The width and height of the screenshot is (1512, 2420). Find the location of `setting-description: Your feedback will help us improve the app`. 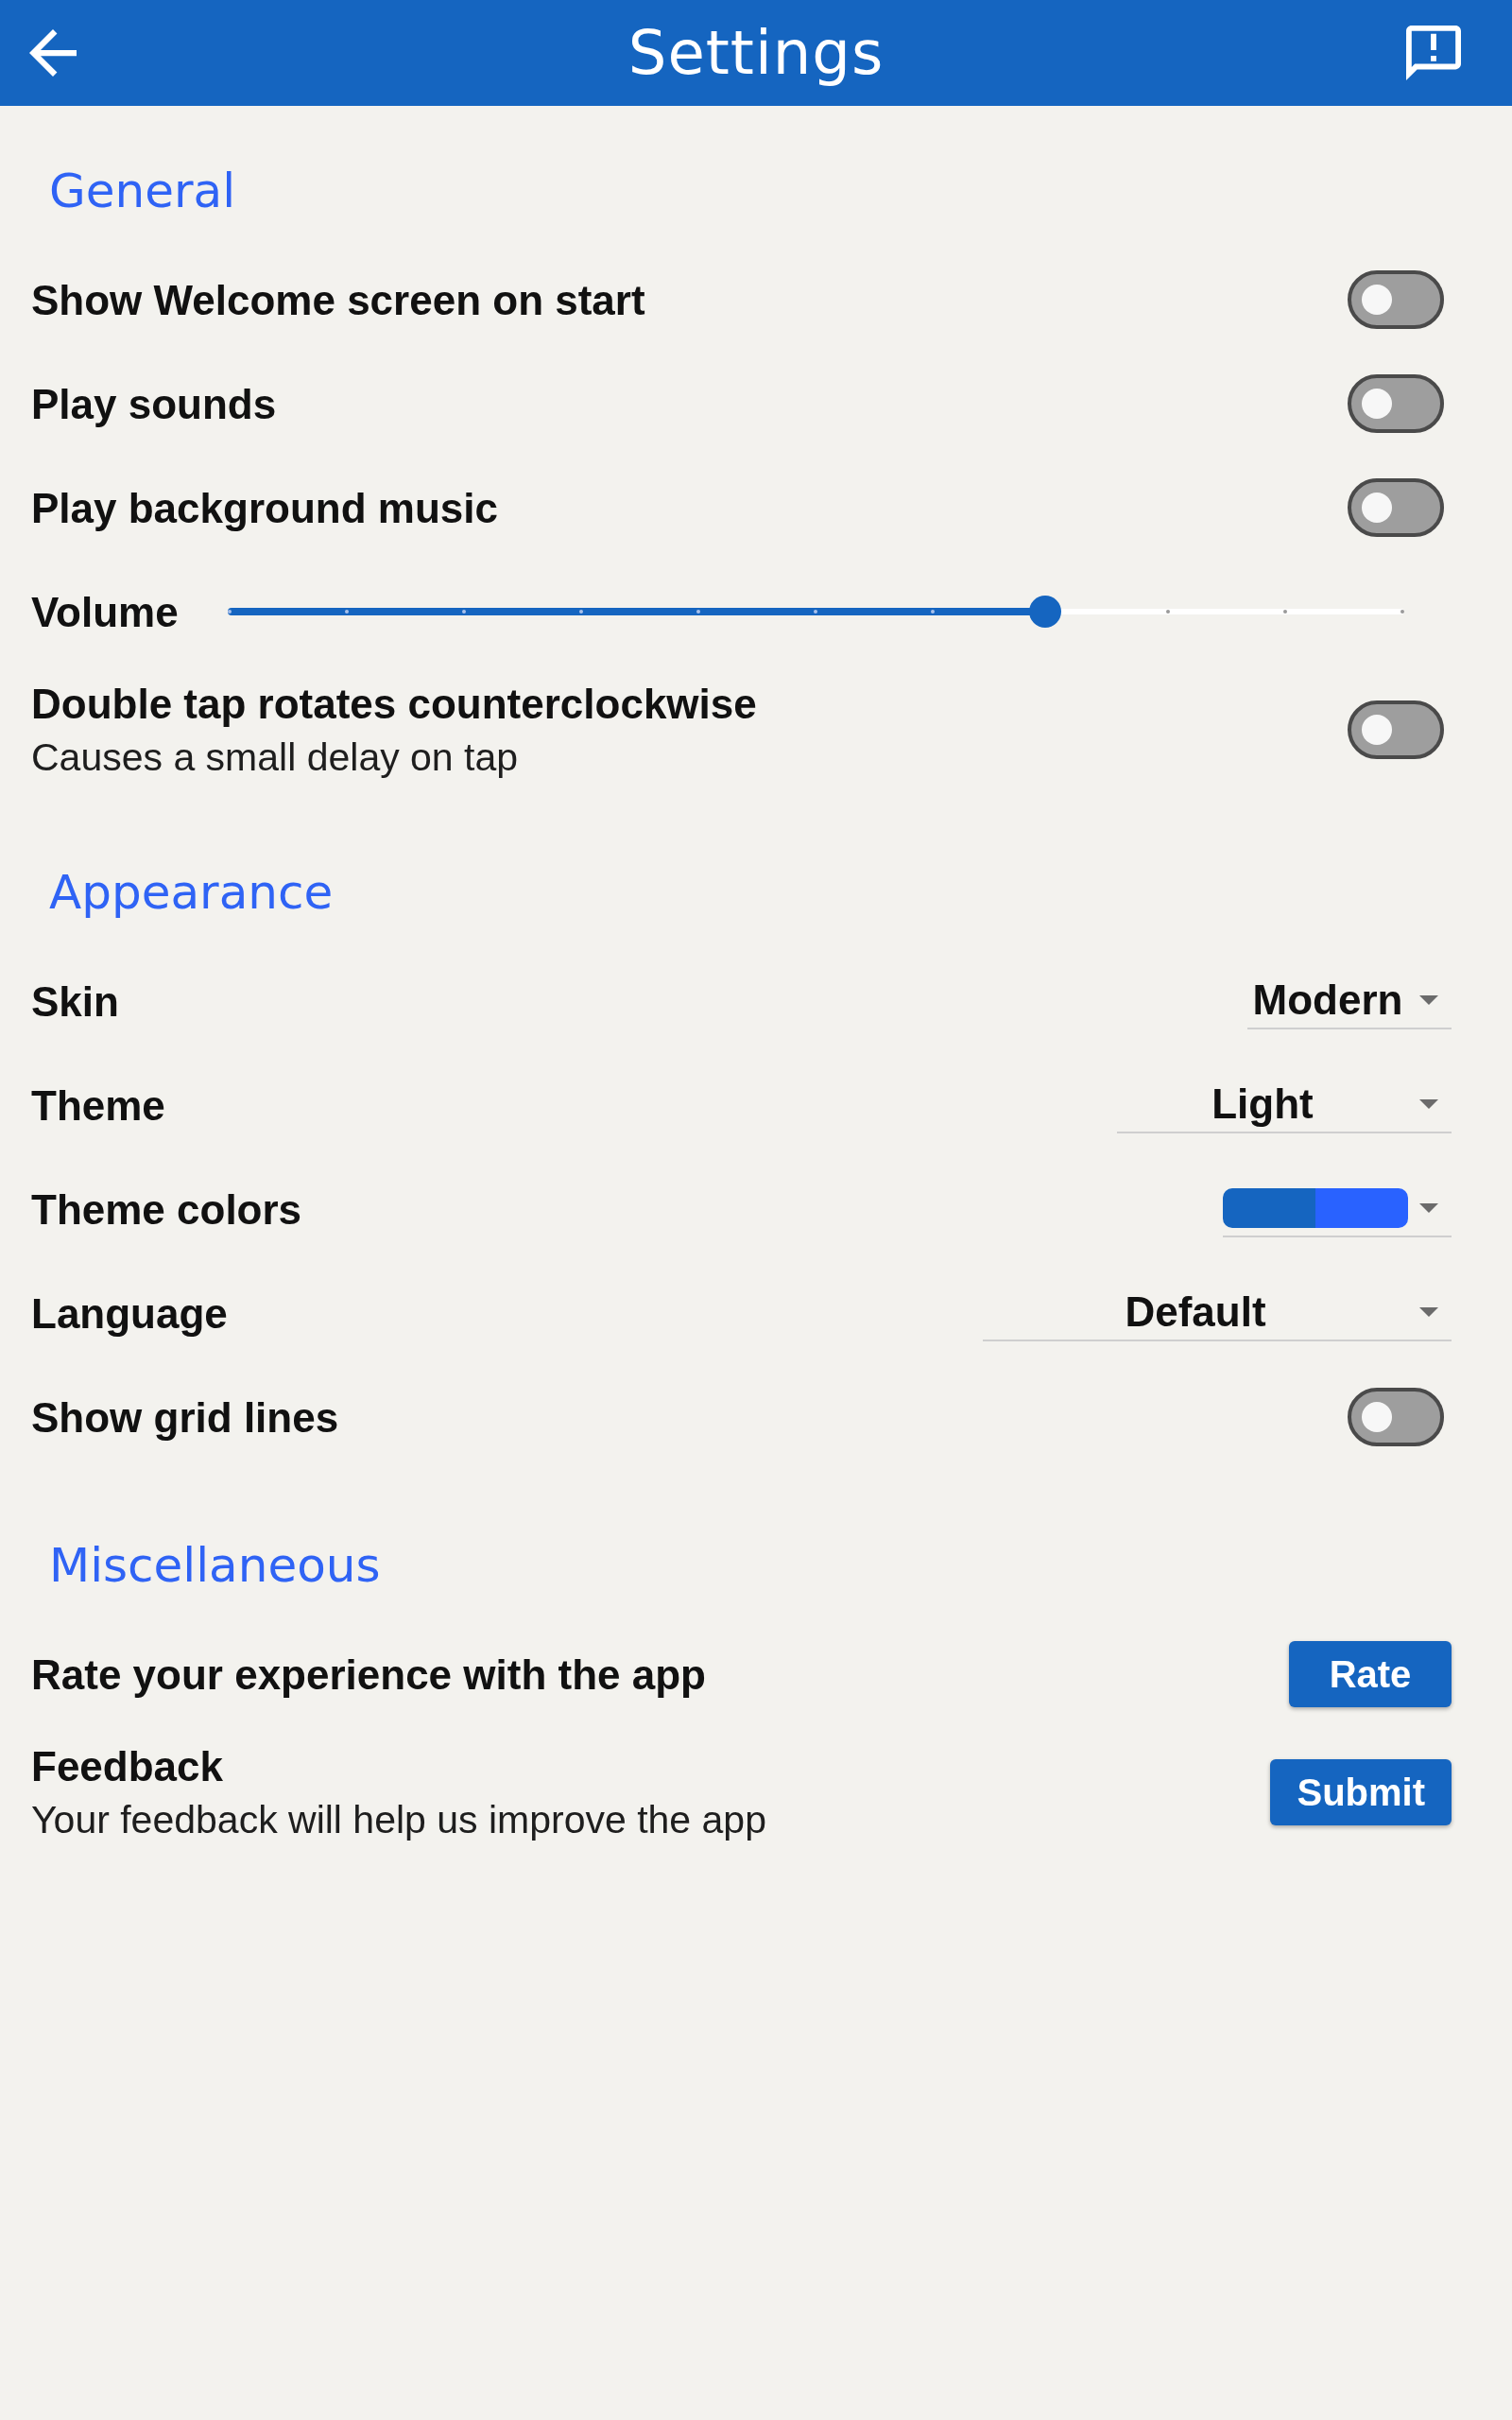

setting-description: Your feedback will help us improve the app is located at coordinates (399, 1819).